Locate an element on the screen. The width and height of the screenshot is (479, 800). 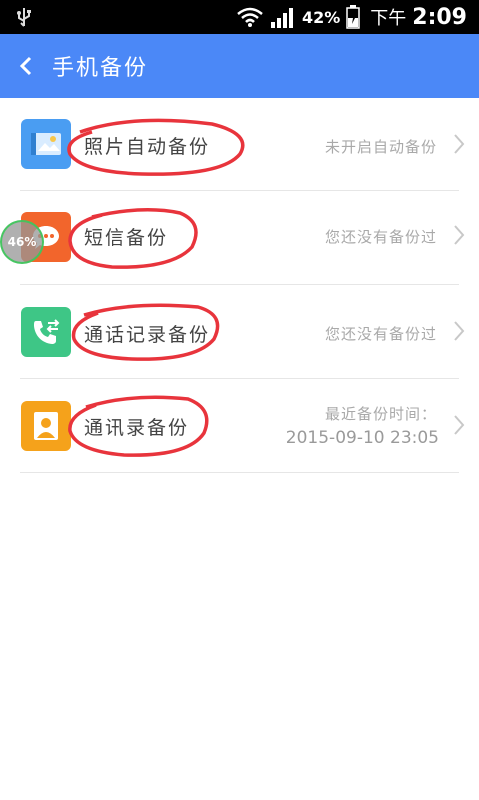
back-button is located at coordinates (26, 66).